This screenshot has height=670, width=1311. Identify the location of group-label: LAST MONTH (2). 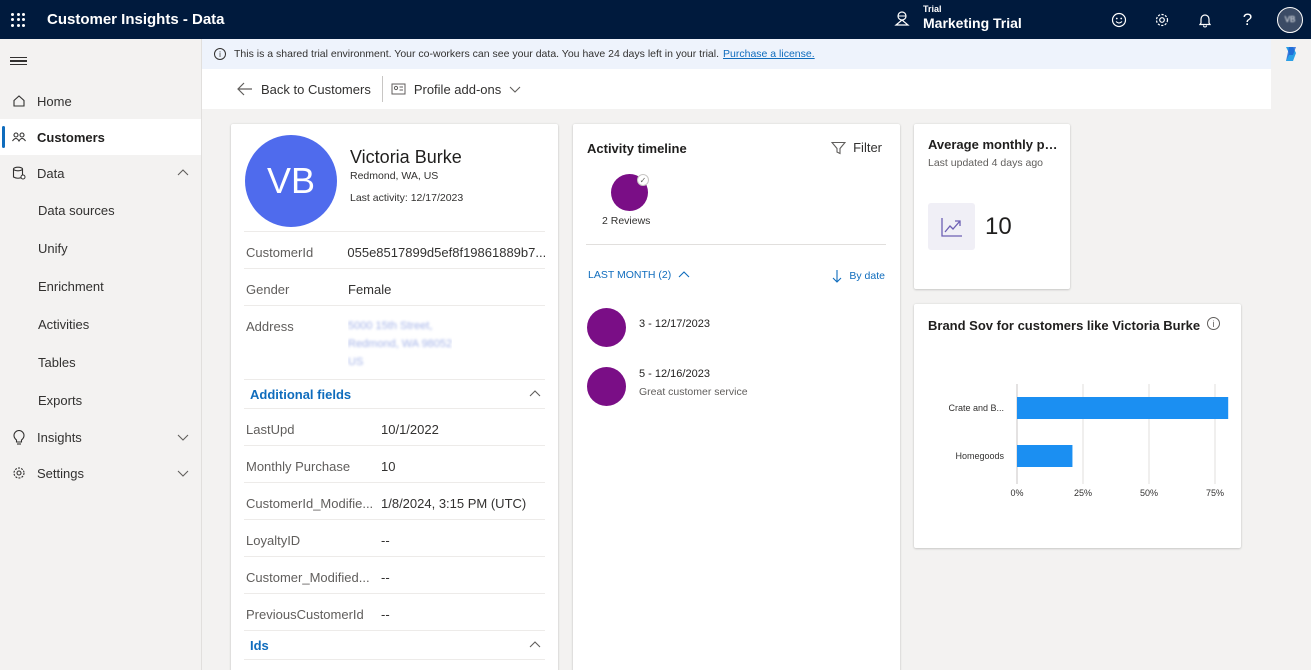
(630, 275).